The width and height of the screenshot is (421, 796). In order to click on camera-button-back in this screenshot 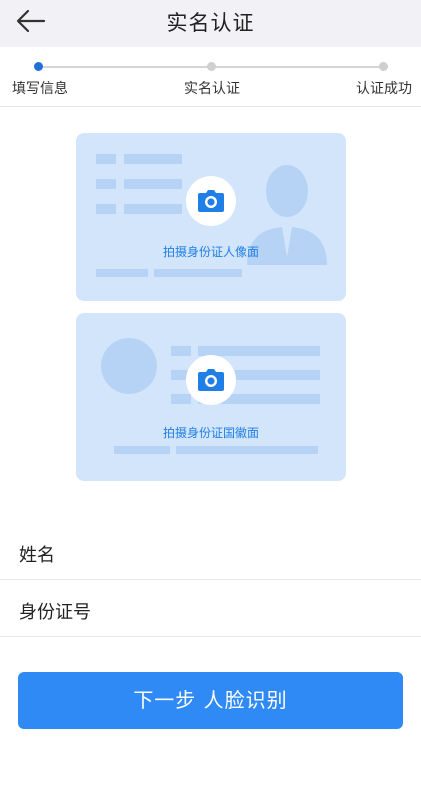, I will do `click(211, 380)`.